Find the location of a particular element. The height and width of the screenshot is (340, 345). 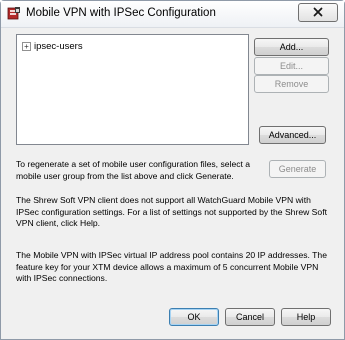

title-bar: Mobile VPN with IPSec Configuration is located at coordinates (172, 14).